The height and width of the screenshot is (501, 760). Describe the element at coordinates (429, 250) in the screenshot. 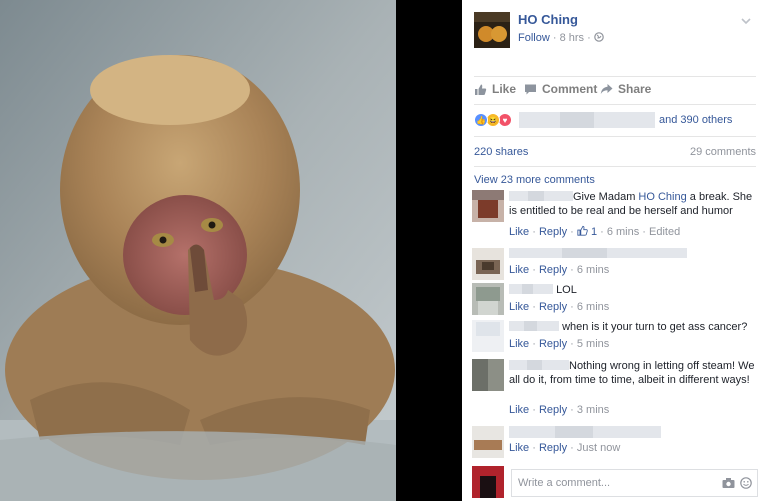

I see `photo-viewer-background` at that location.